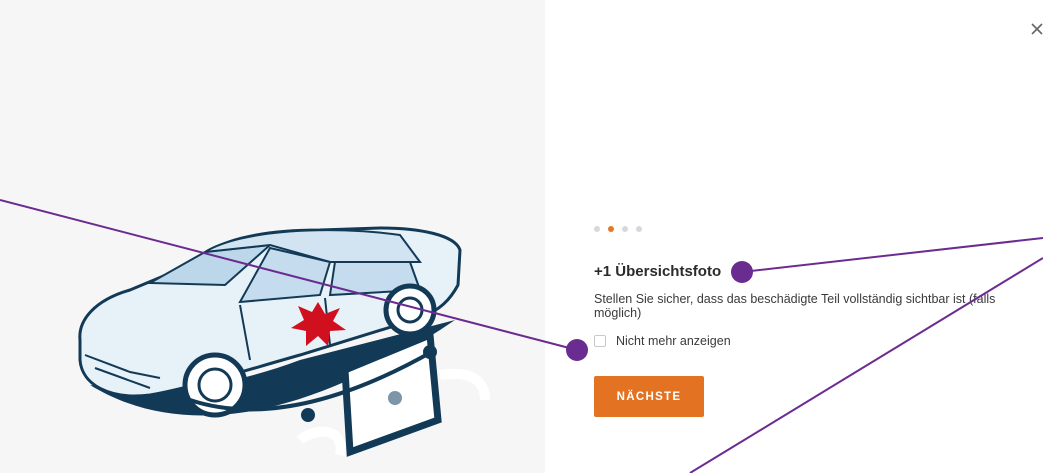 The image size is (1043, 473). What do you see at coordinates (892, 255) in the screenshot?
I see `annotation-line` at bounding box center [892, 255].